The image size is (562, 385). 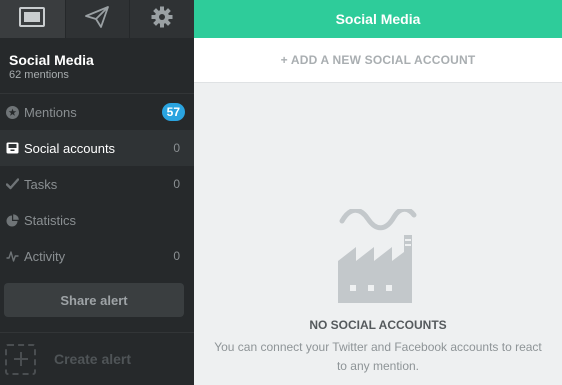 I want to click on pie-chart-icon, so click(x=12, y=220).